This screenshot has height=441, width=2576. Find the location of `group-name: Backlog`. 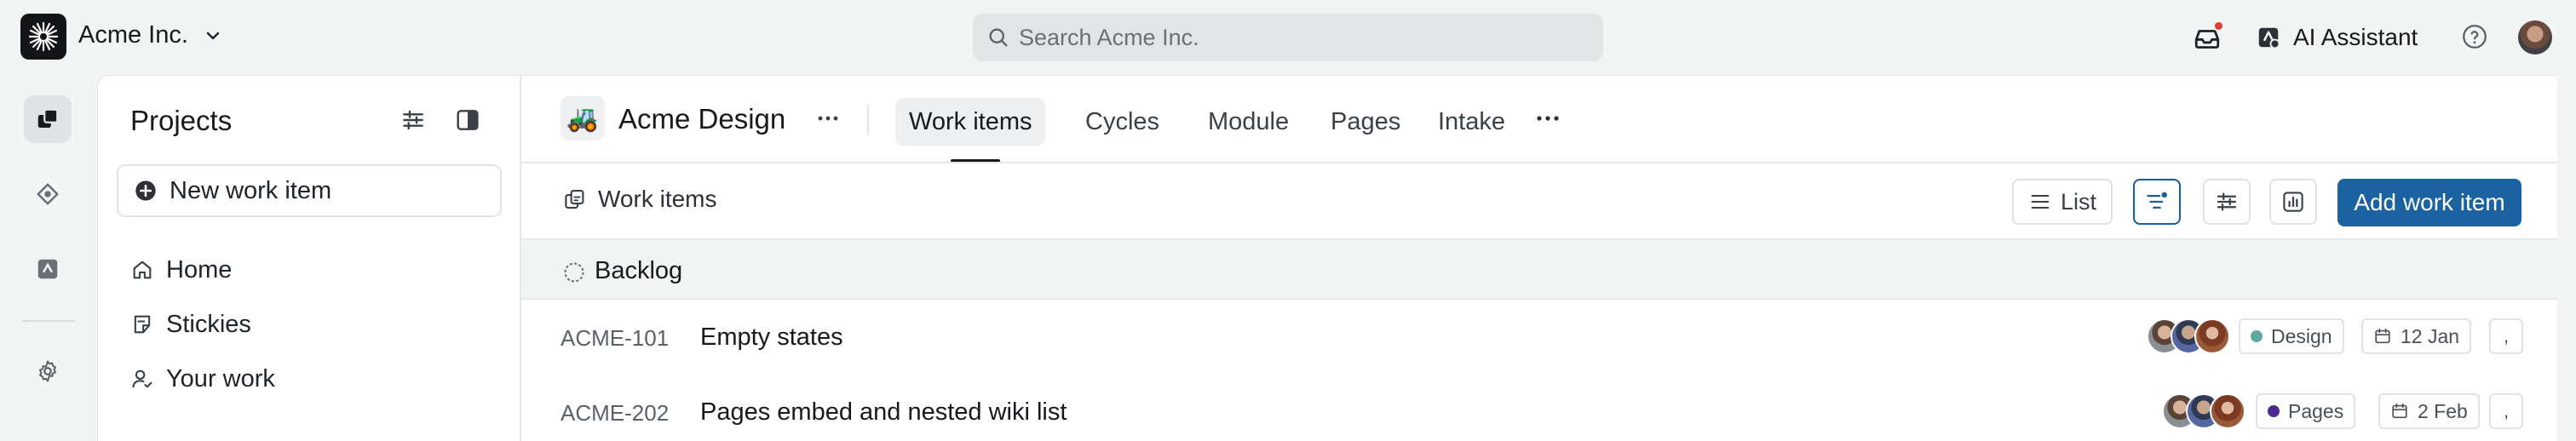

group-name: Backlog is located at coordinates (639, 270).